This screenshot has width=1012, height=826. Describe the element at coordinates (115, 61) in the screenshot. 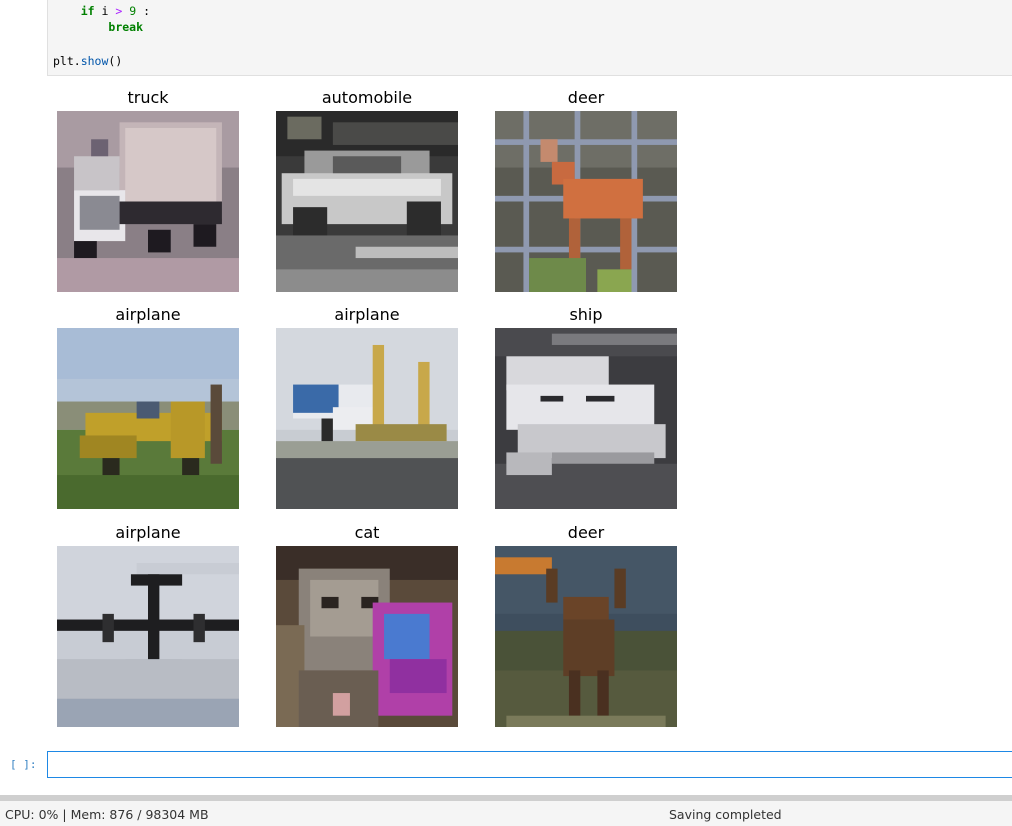

I see `call-parens: ()` at that location.